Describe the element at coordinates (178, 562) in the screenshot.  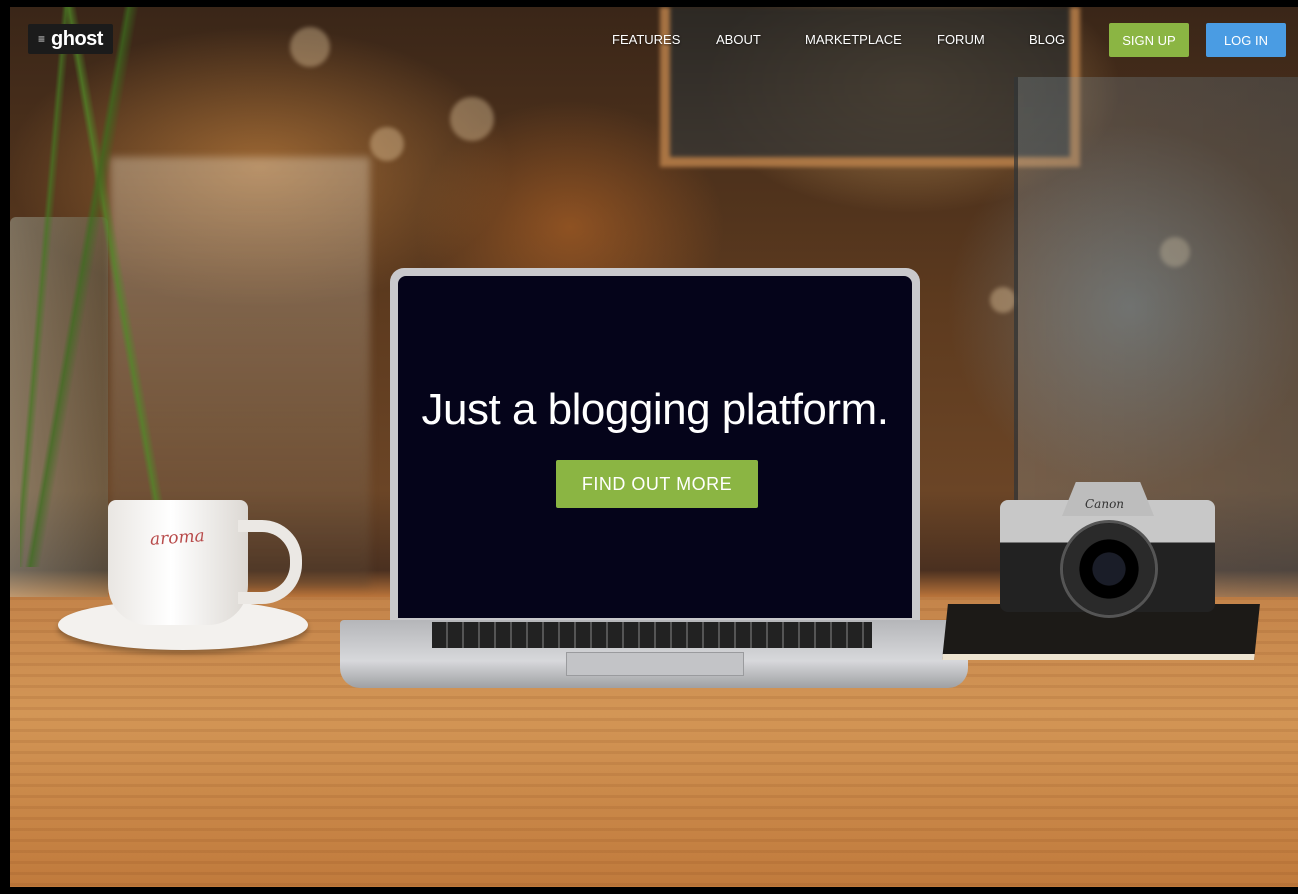
I see `coffee-cup` at that location.